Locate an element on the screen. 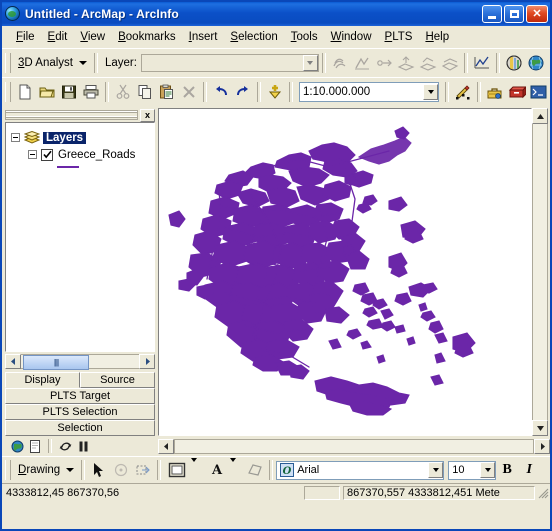  resize-grip-icon is located at coordinates (543, 493).